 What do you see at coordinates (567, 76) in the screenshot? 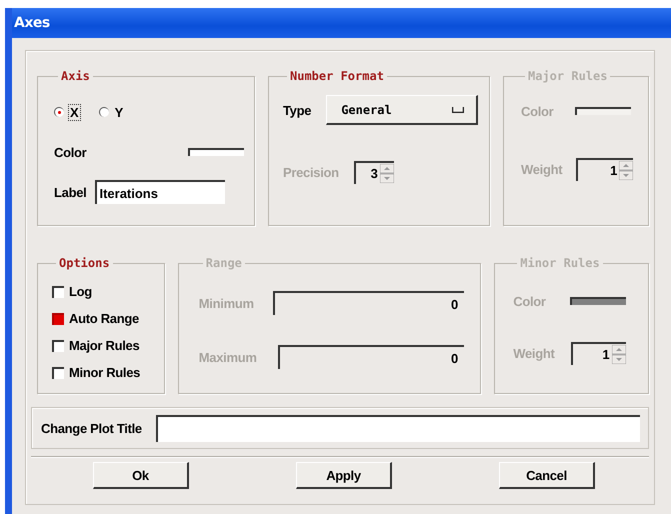
I see `group-title: Major Rules` at bounding box center [567, 76].